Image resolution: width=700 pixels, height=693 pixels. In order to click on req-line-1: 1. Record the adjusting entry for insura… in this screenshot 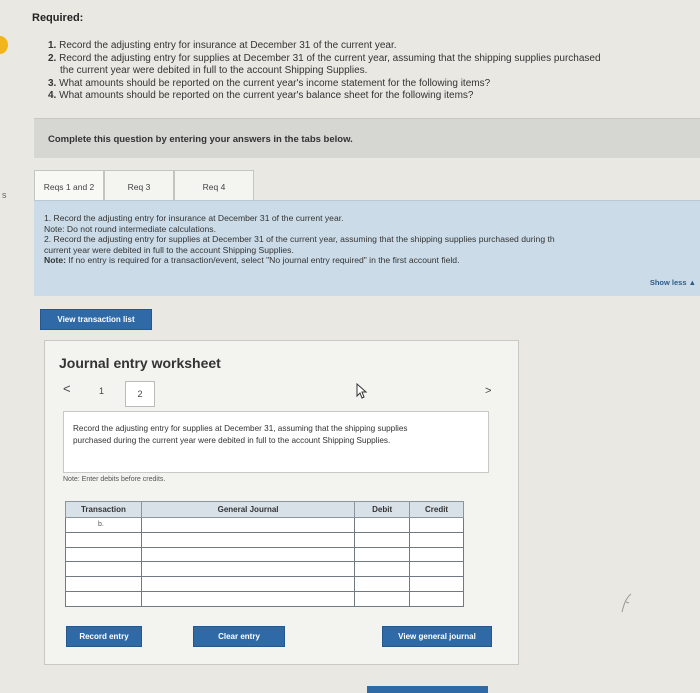, I will do `click(194, 218)`.